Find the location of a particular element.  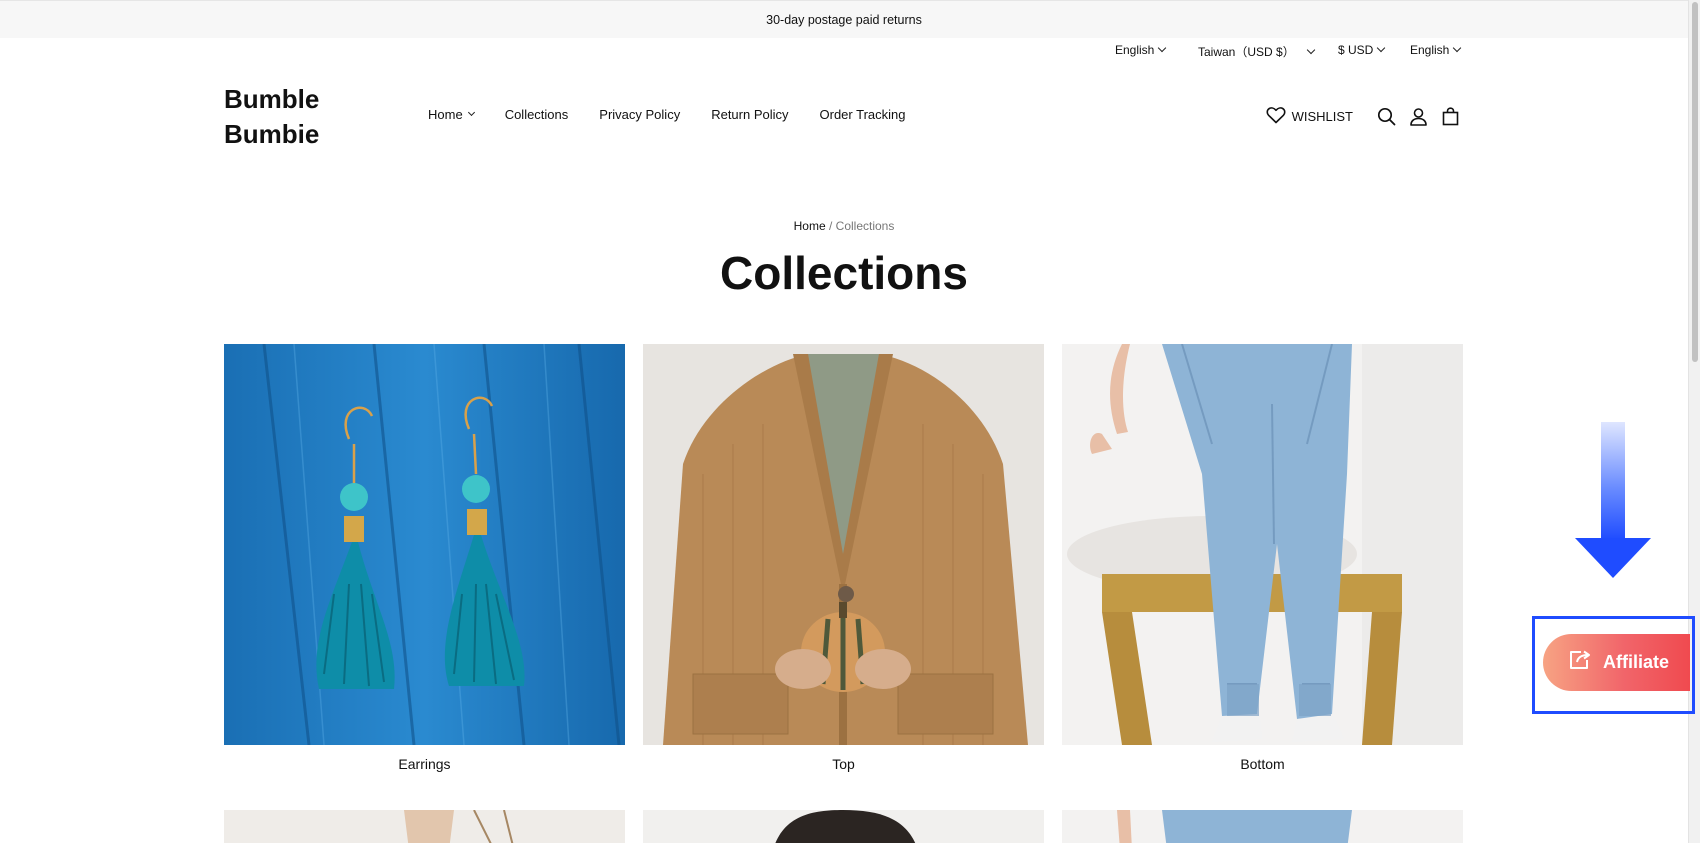

language-selector-2: English is located at coordinates (1436, 50).